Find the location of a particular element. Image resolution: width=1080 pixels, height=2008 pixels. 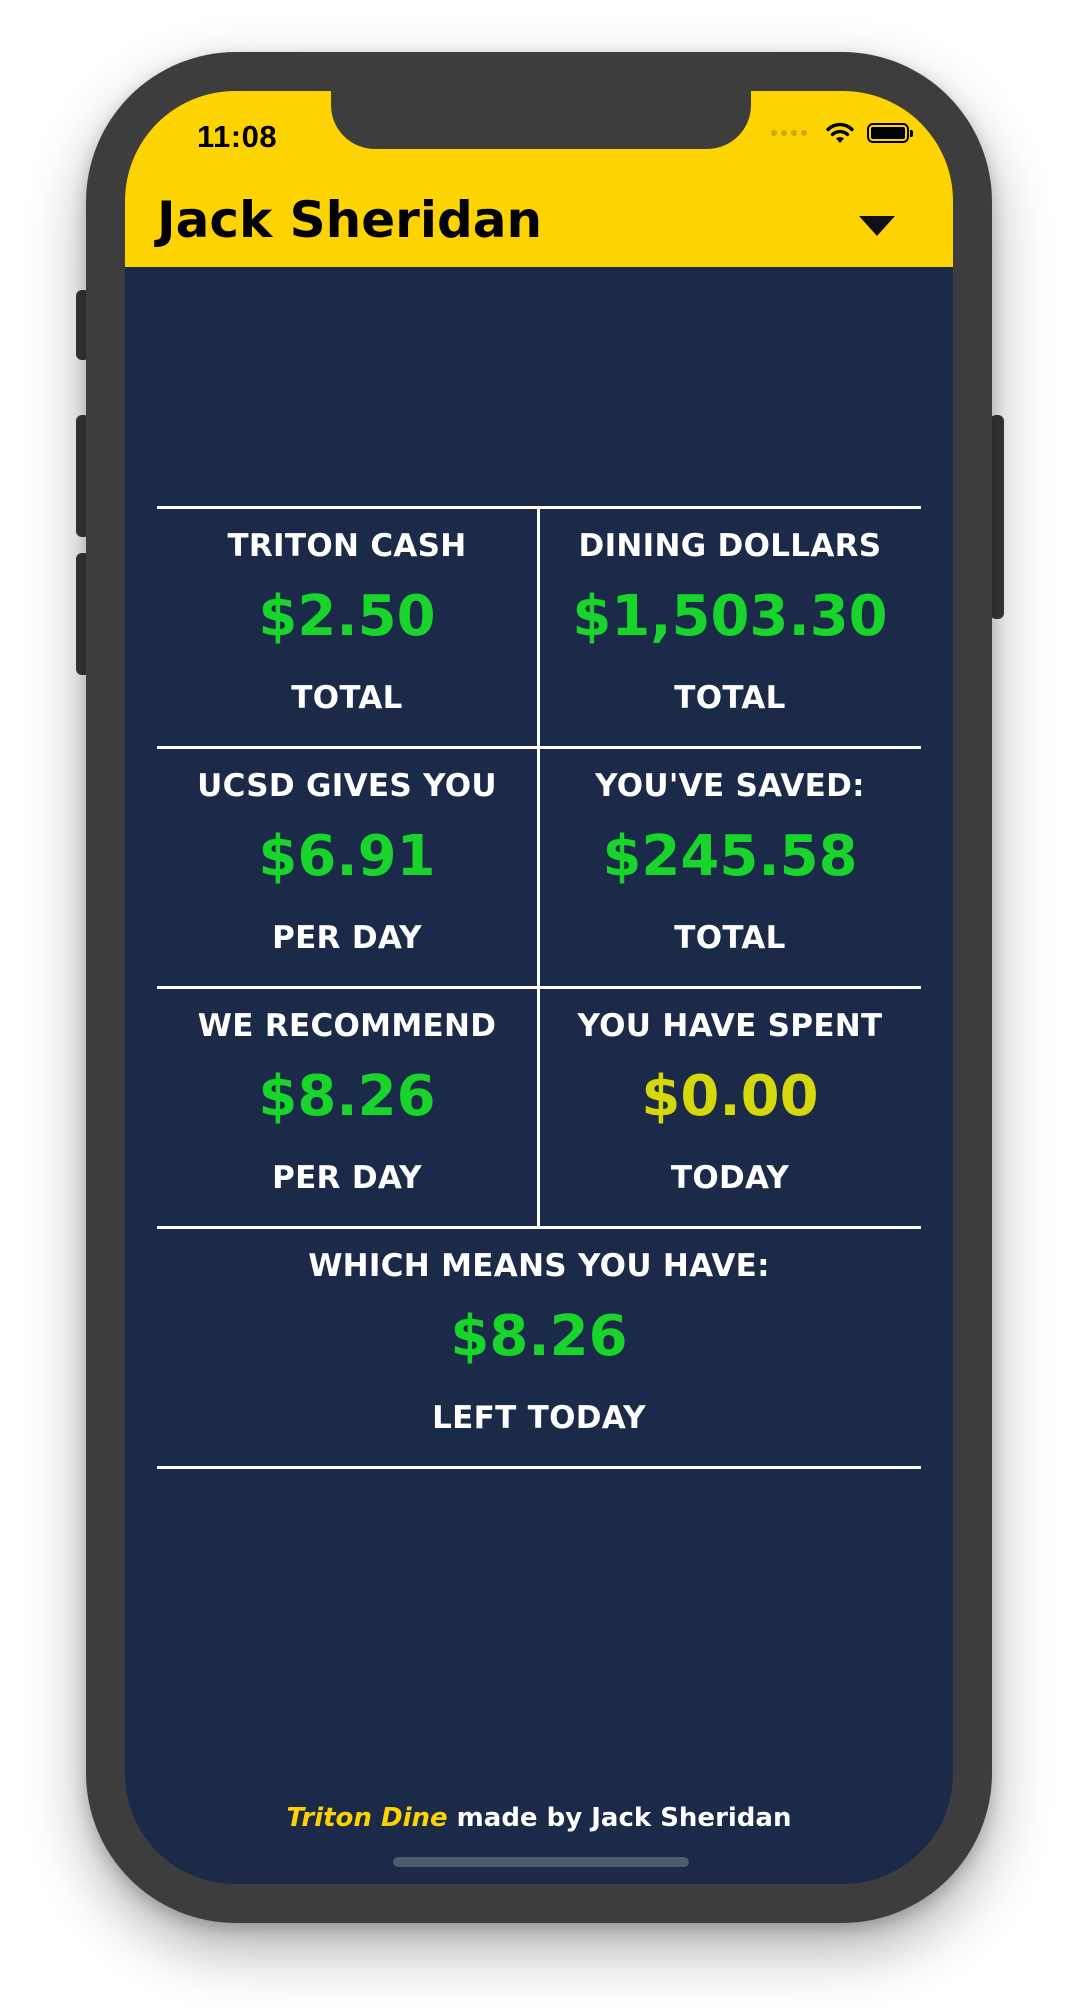

recommend-sub: PER DAY is located at coordinates (347, 1178).